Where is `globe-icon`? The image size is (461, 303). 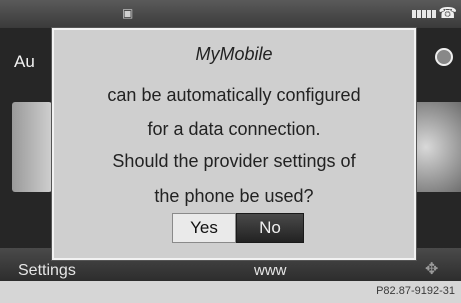 globe-icon is located at coordinates (444, 57).